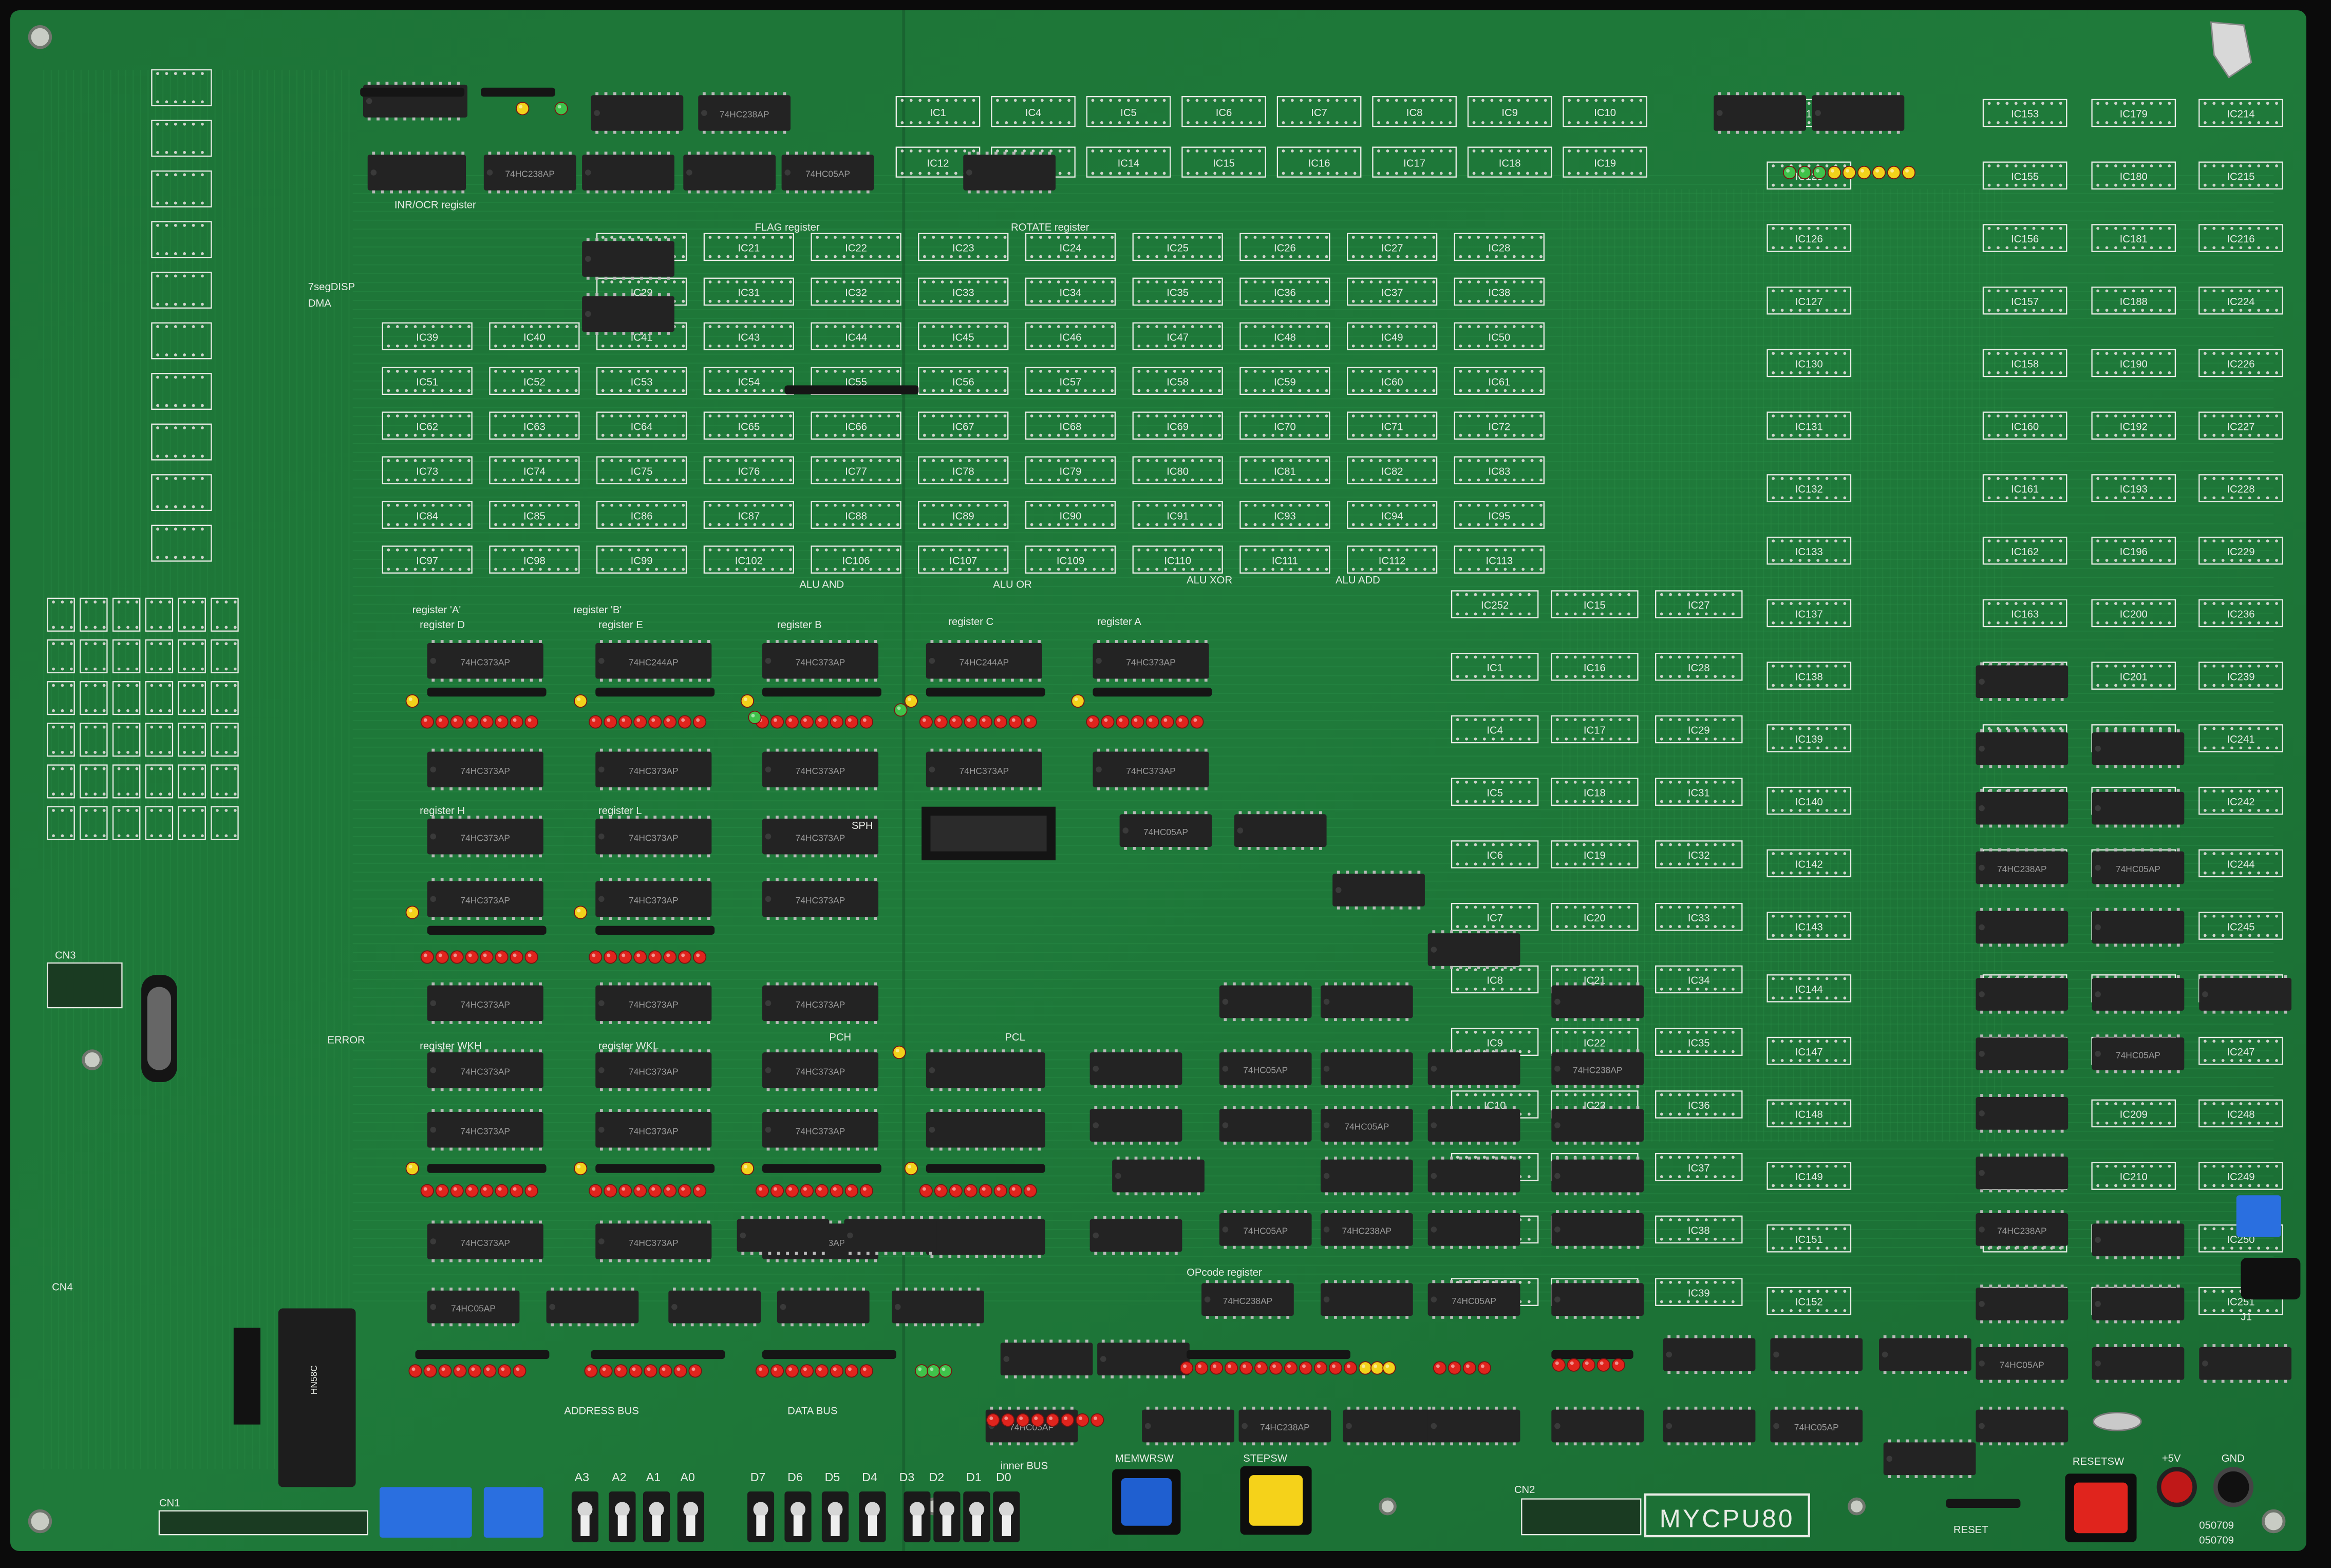 This screenshot has width=2331, height=1568. I want to click on ic-label: IC102, so click(749, 560).